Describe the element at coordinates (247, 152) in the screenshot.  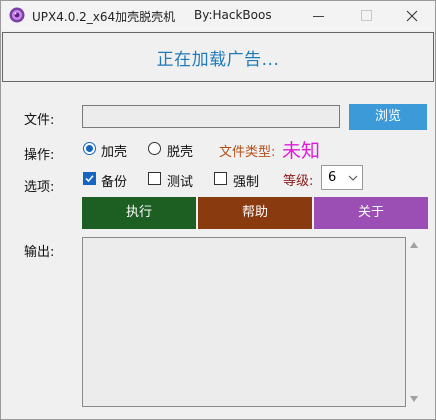
I see `filetype-label: 文件类型:` at that location.